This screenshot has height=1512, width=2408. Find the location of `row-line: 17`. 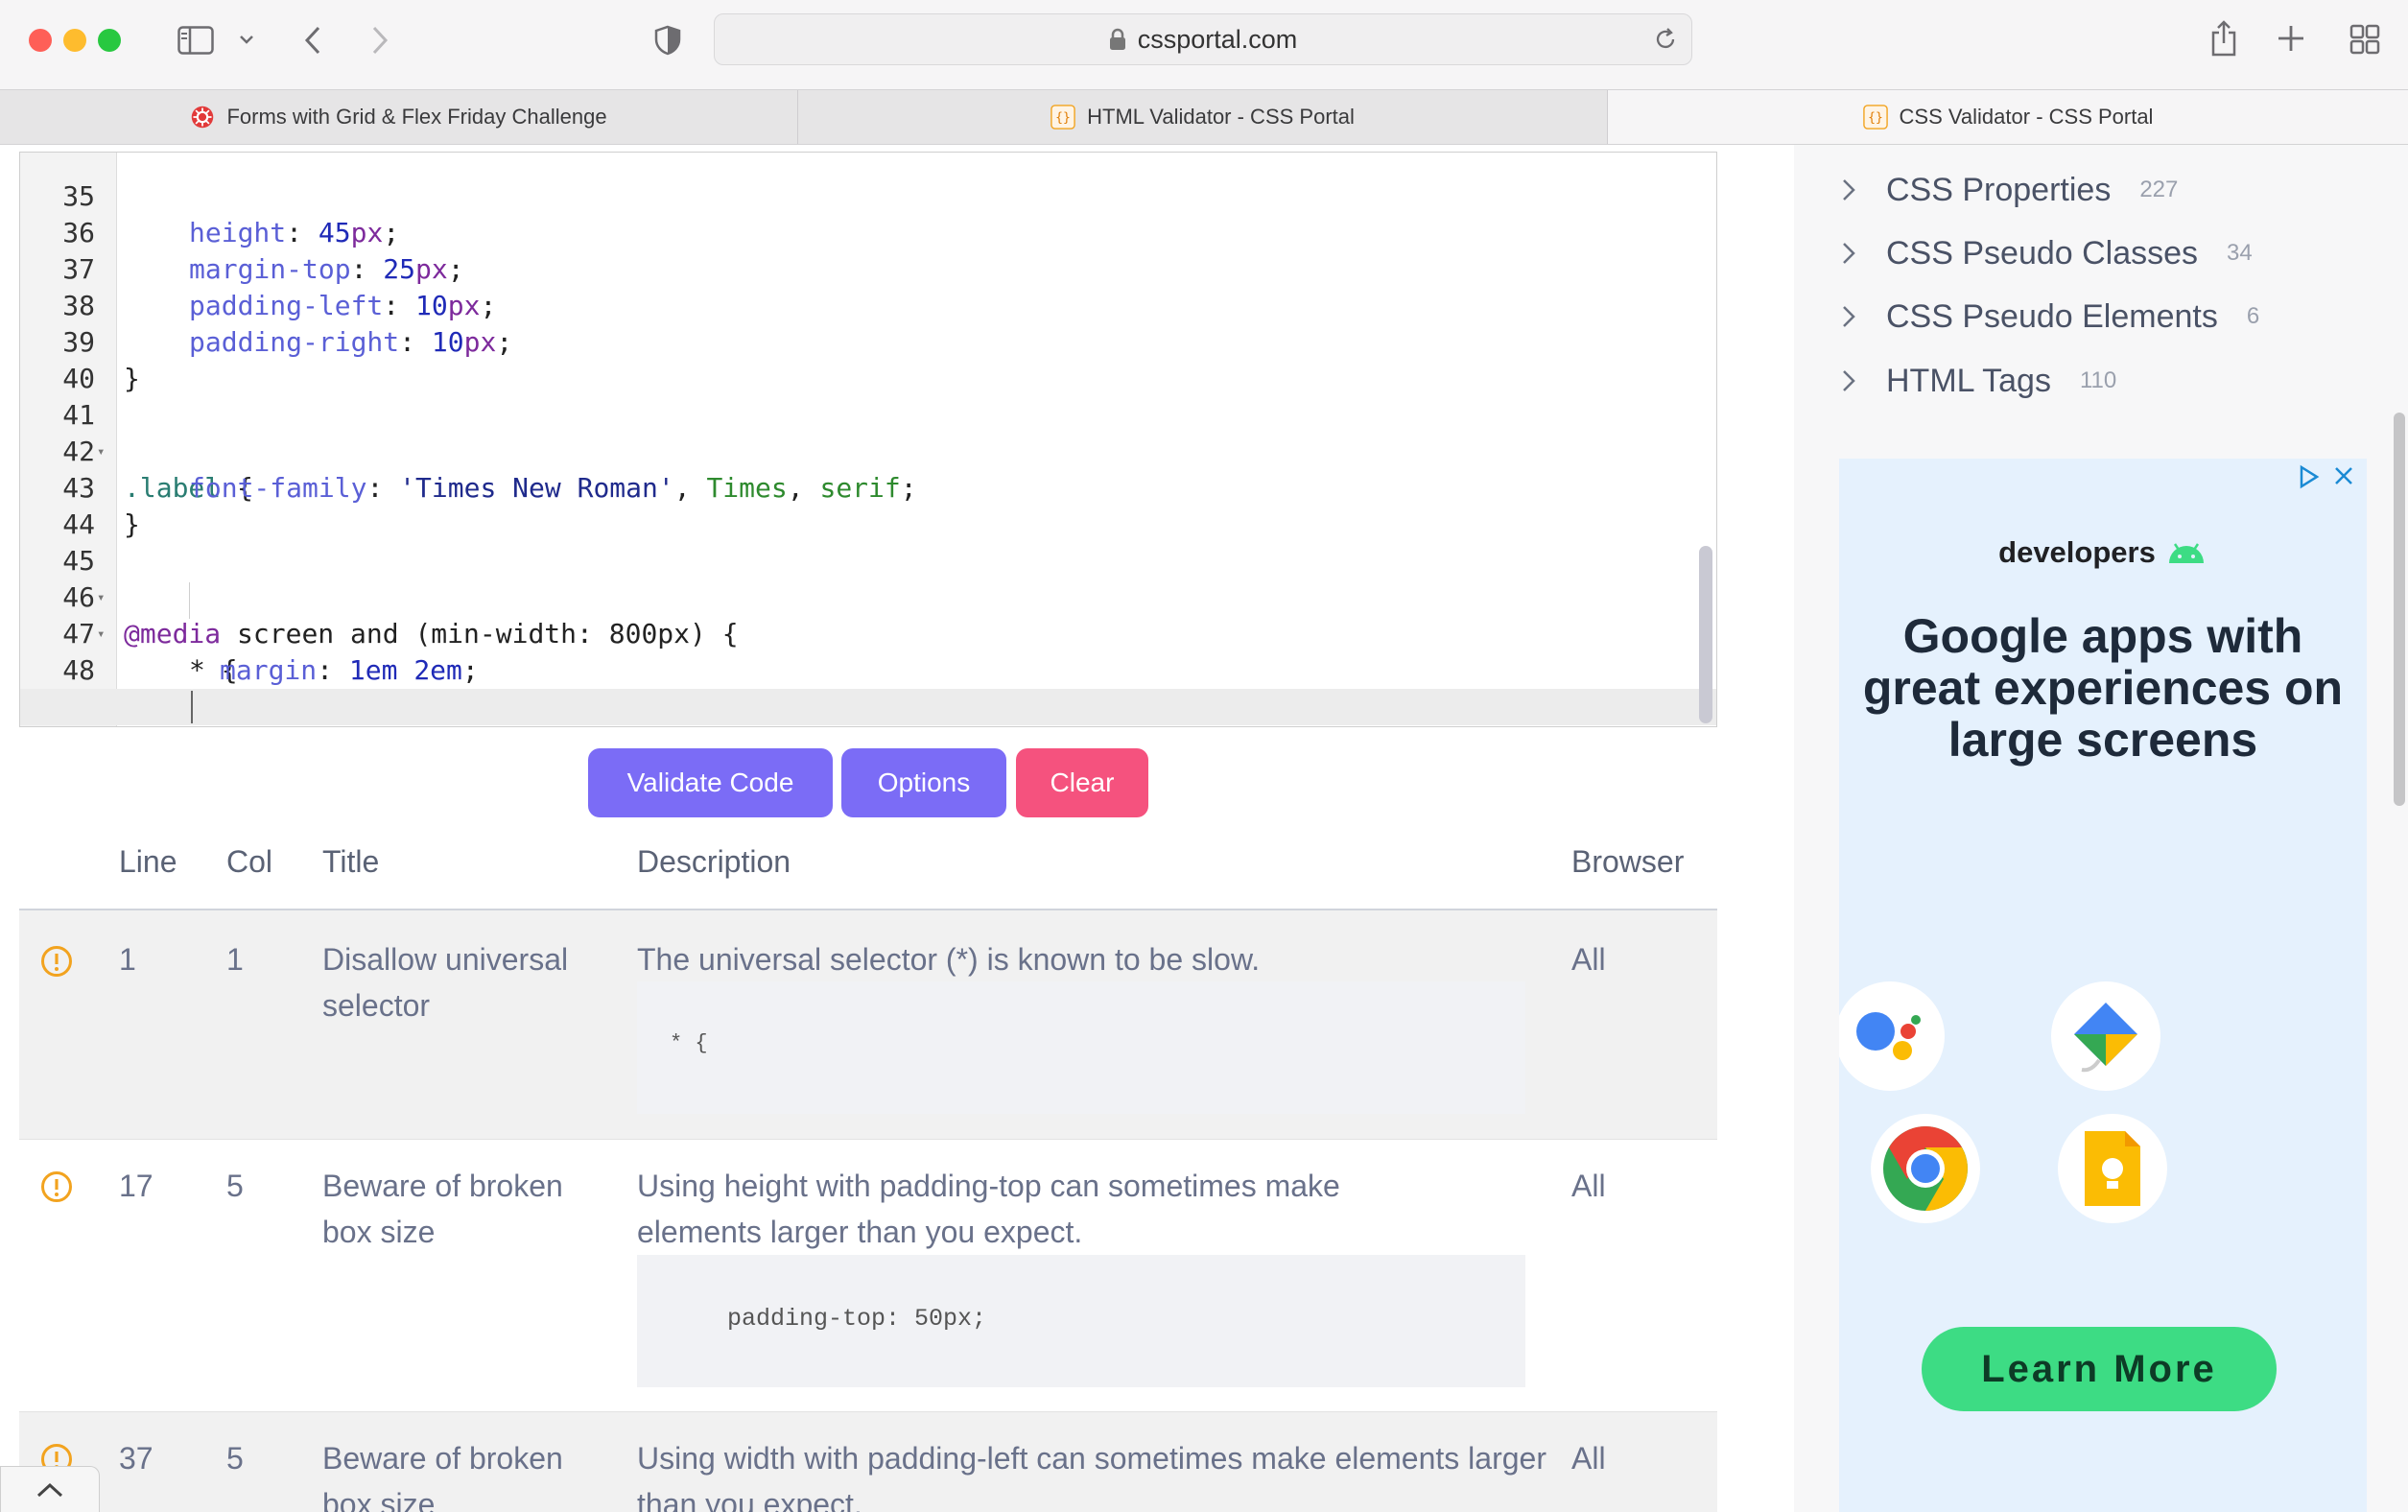

row-line: 17 is located at coordinates (136, 1186).